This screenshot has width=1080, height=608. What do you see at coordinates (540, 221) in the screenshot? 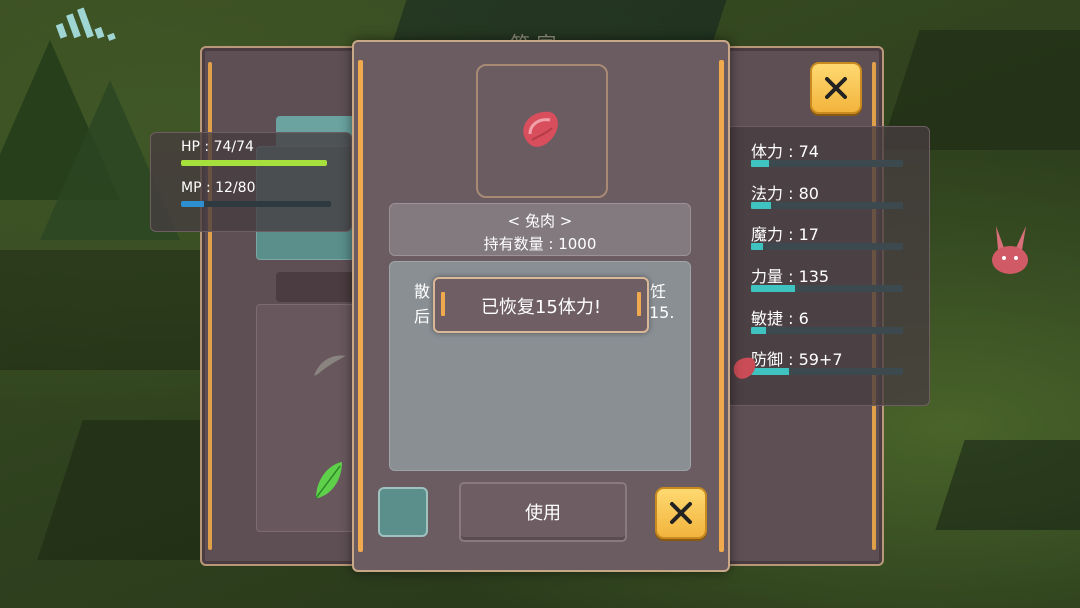
I see `item-name: < 兔肉 >` at bounding box center [540, 221].